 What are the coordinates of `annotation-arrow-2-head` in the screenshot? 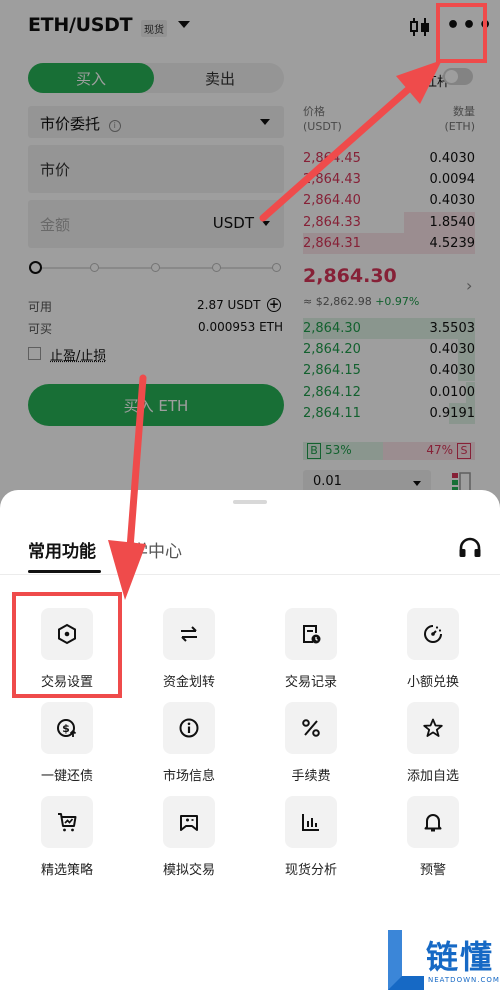 It's located at (127, 570).